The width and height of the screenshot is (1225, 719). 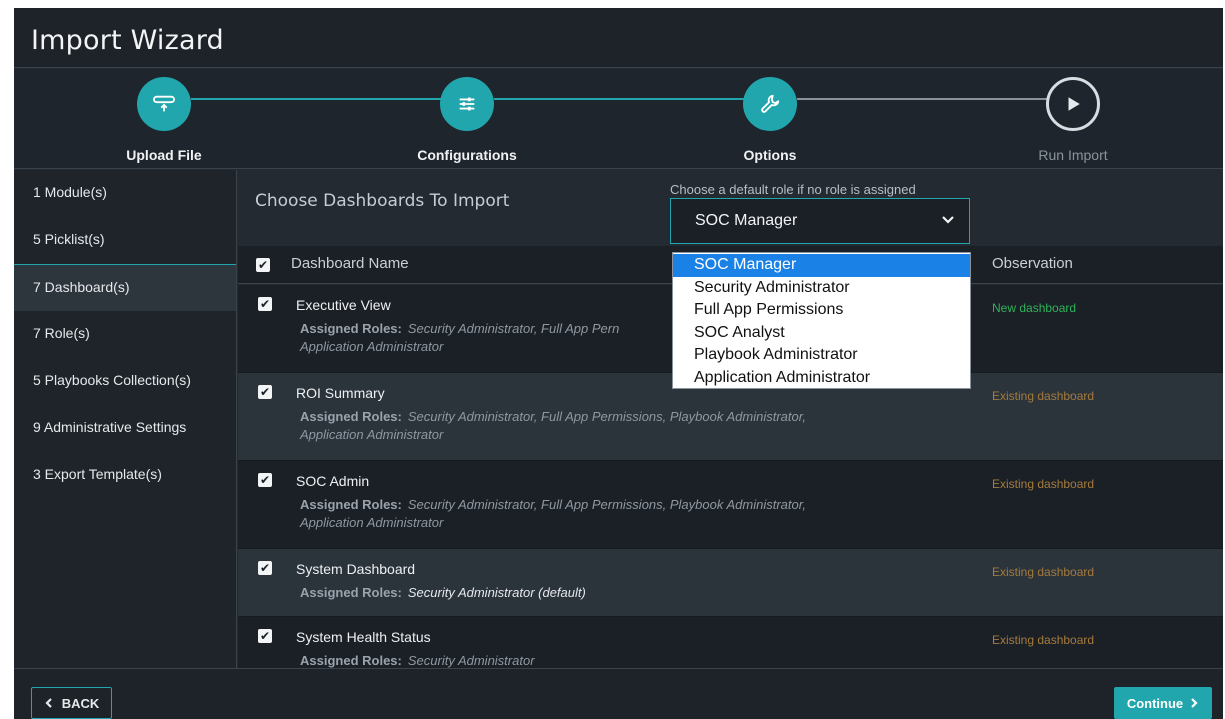 What do you see at coordinates (356, 569) in the screenshot?
I see `dashboard-name: System Dashboard` at bounding box center [356, 569].